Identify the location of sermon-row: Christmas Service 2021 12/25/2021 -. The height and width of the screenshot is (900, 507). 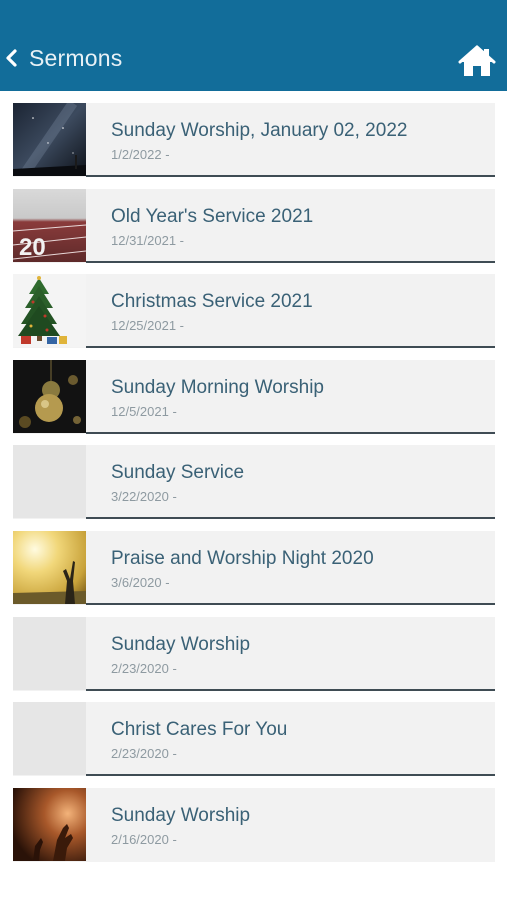
(254, 311).